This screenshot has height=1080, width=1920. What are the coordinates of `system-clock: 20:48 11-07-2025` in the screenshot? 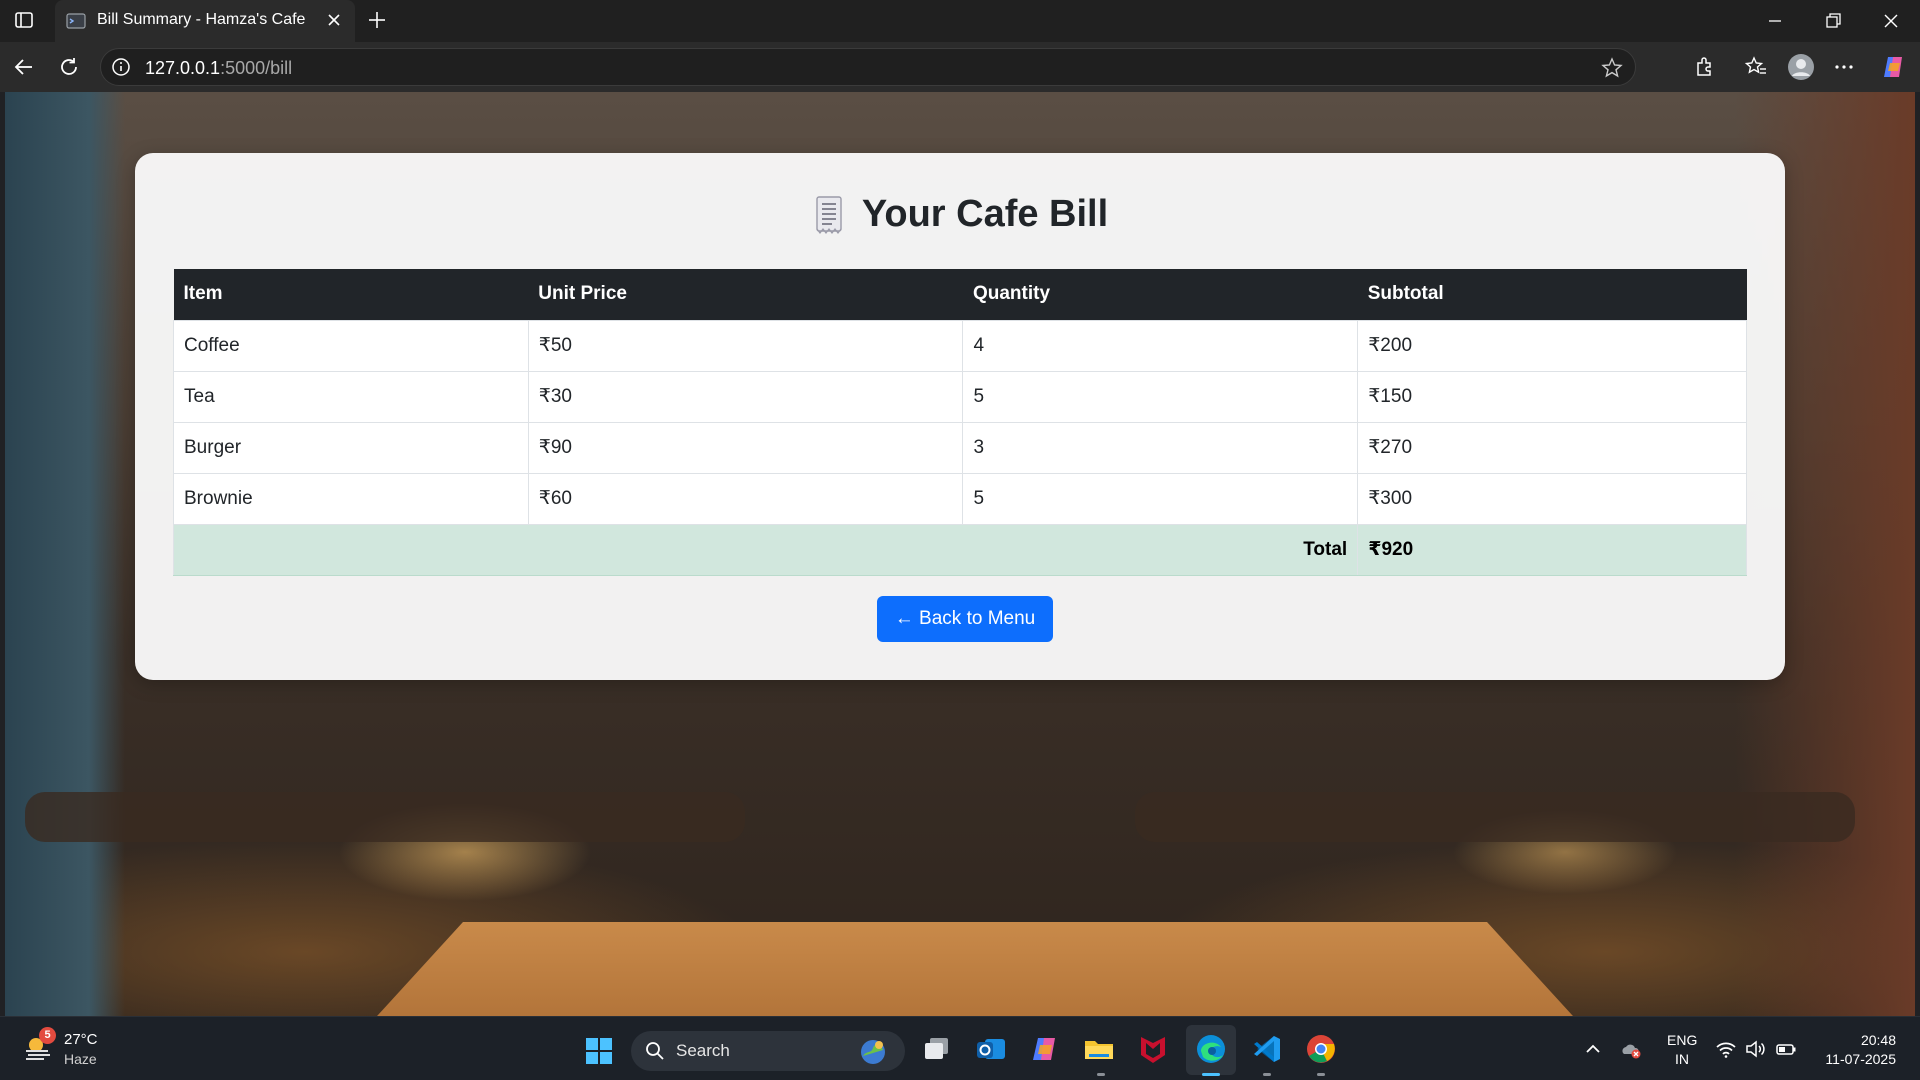 It's located at (1852, 1050).